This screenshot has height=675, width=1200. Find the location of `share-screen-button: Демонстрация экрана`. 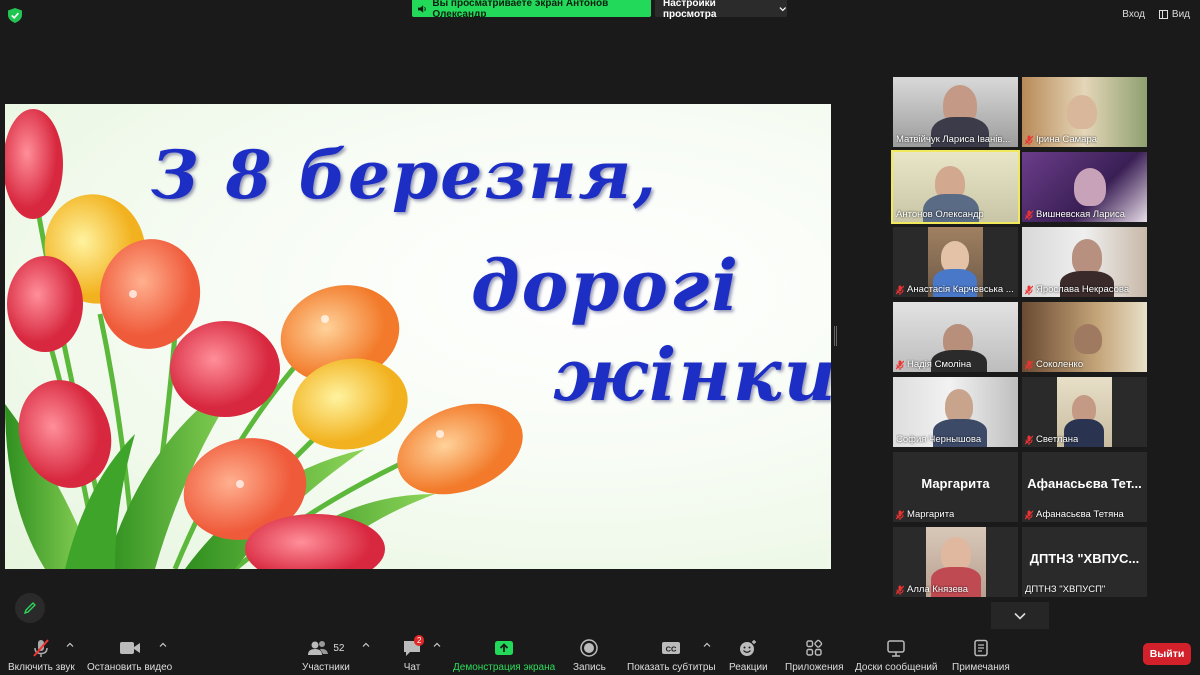

share-screen-button: Демонстрация экрана is located at coordinates (504, 655).